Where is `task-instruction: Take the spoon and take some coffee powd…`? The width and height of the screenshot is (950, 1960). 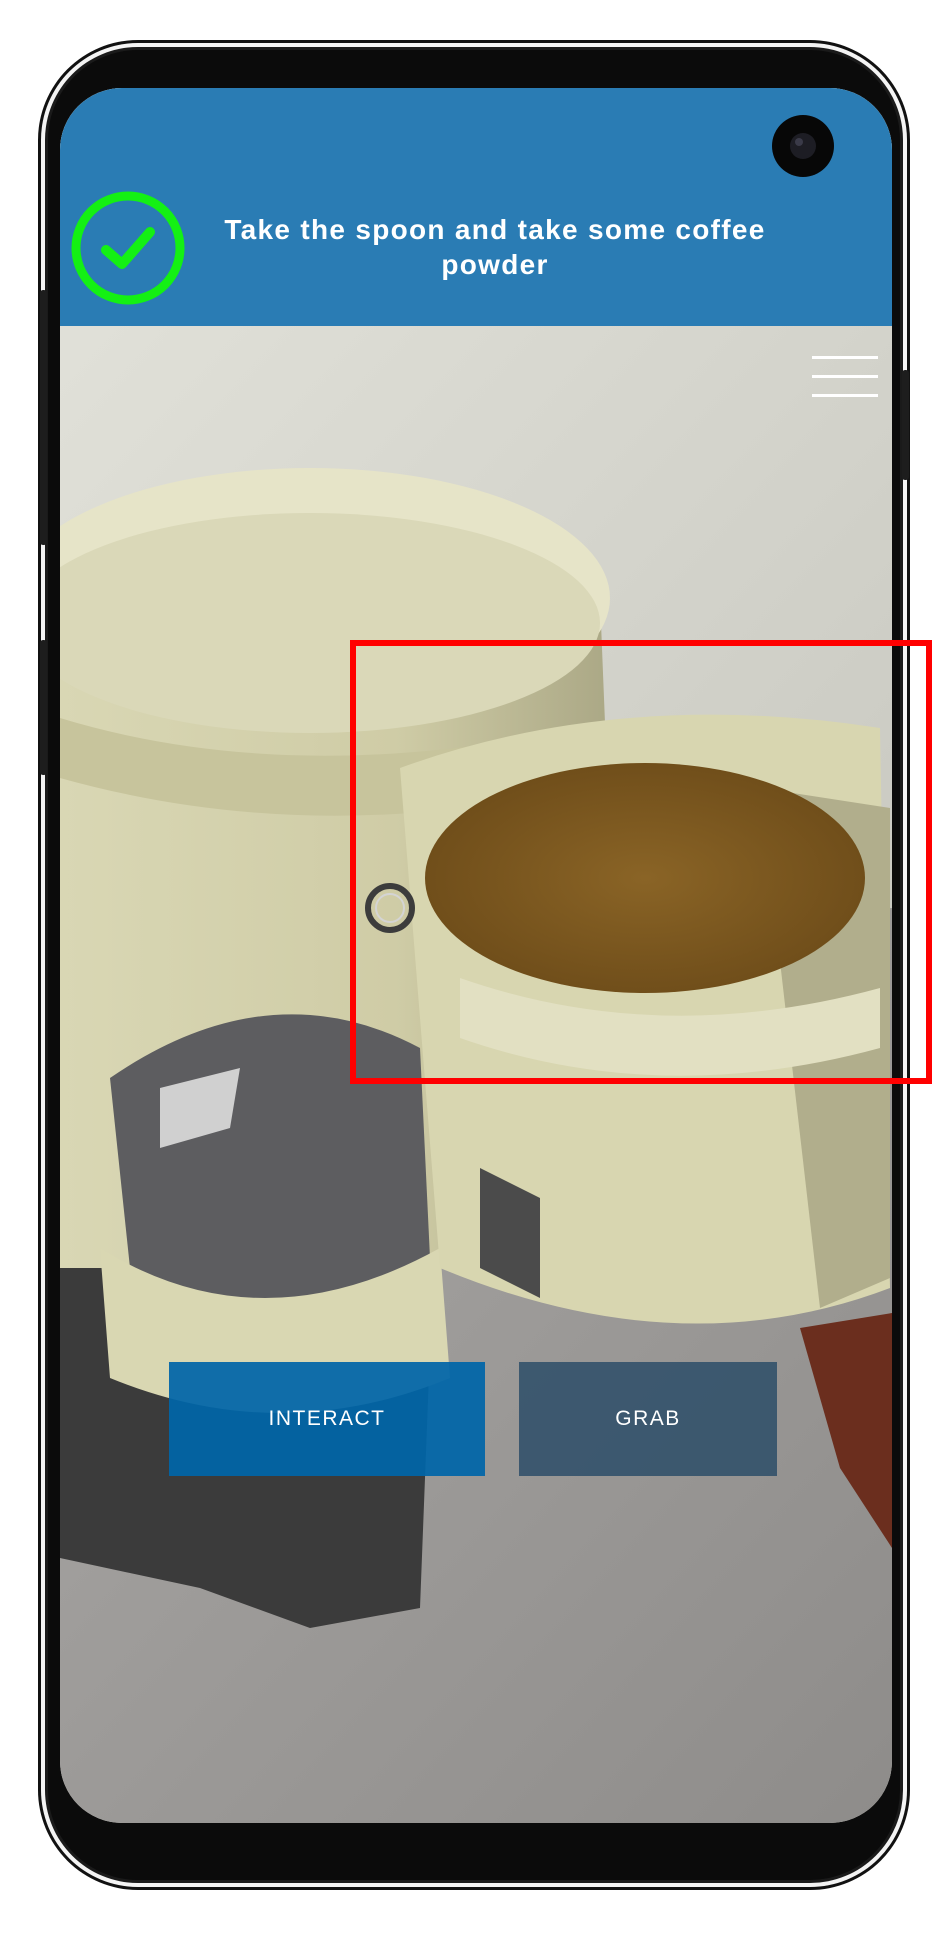
task-instruction: Take the spoon and take some coffee powd… is located at coordinates (495, 247).